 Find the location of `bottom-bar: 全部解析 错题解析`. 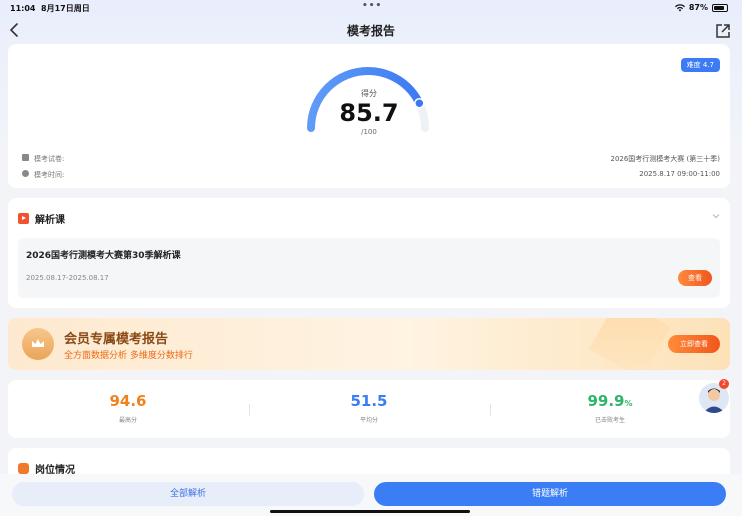

bottom-bar: 全部解析 错题解析 is located at coordinates (371, 495).